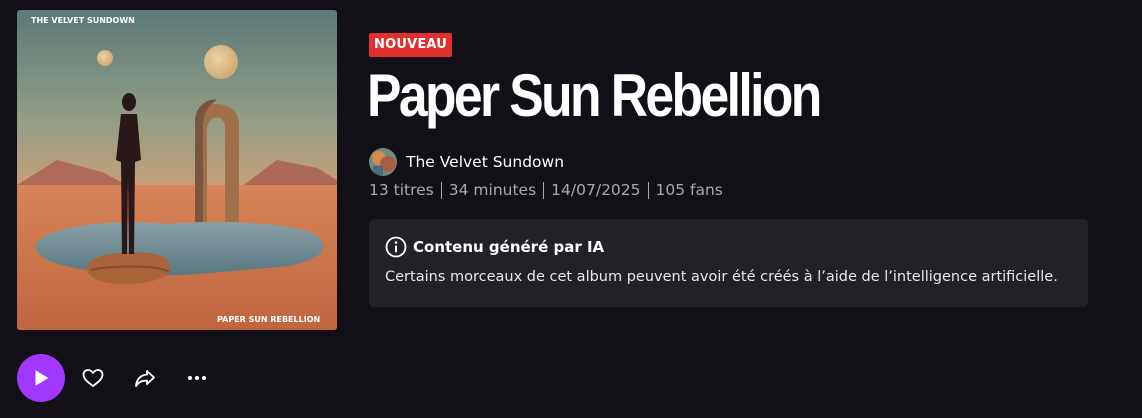  I want to click on artist-name-link: The Velvet Sundown, so click(485, 162).